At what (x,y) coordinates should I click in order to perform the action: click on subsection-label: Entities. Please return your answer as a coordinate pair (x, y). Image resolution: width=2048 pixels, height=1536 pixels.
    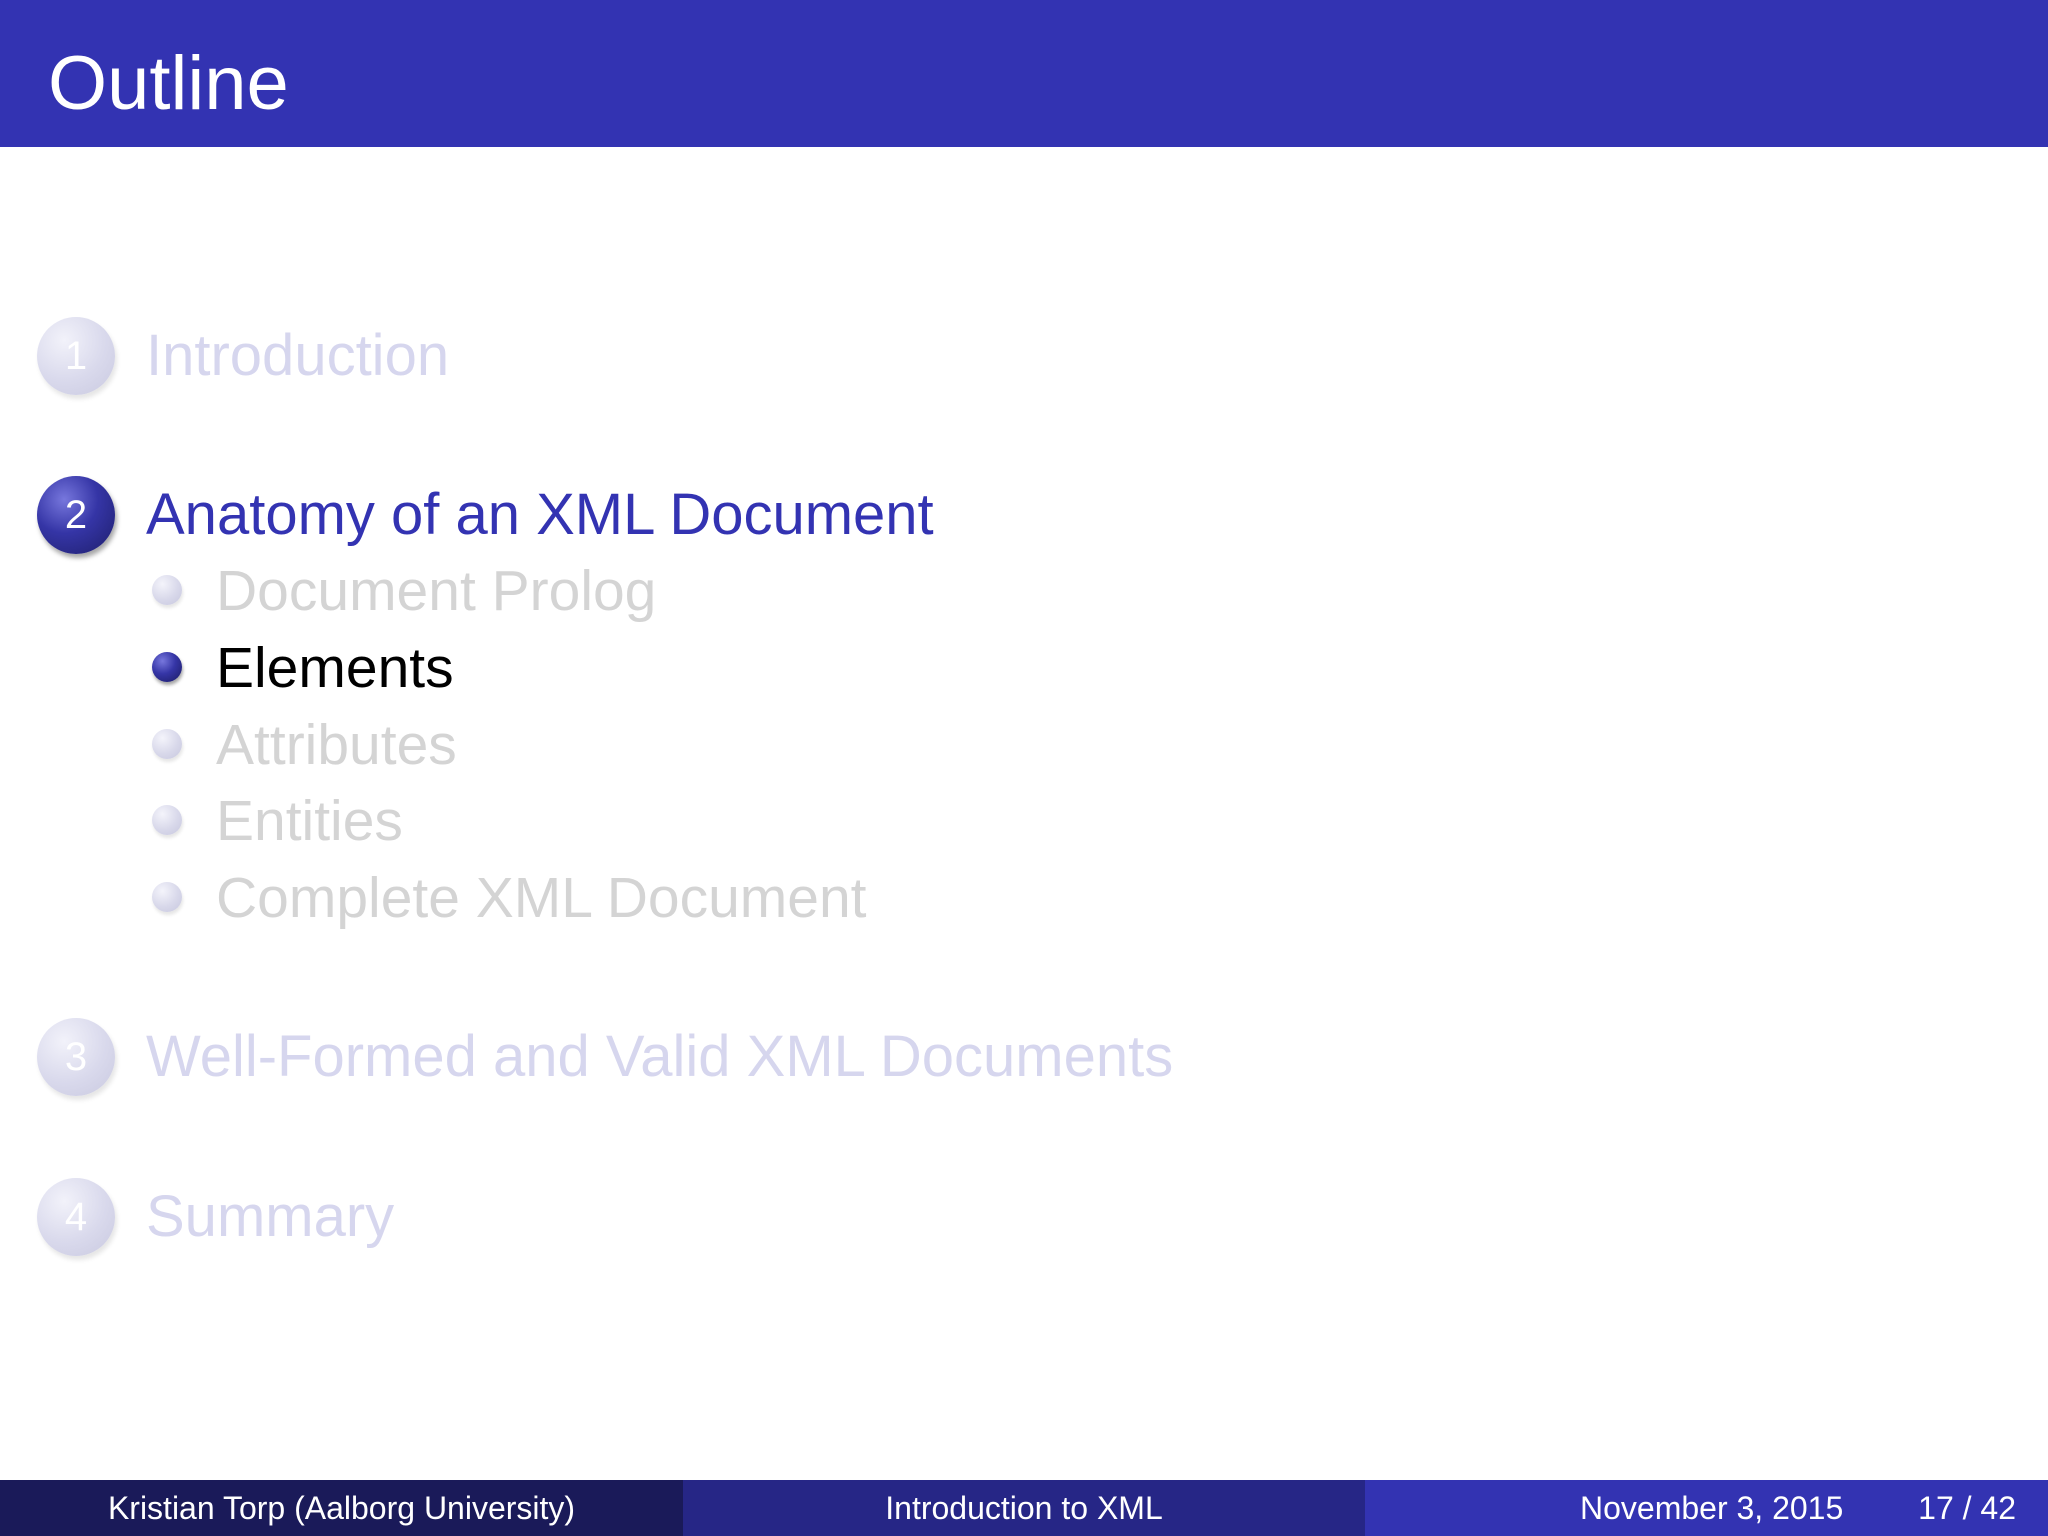
    Looking at the image, I should click on (309, 821).